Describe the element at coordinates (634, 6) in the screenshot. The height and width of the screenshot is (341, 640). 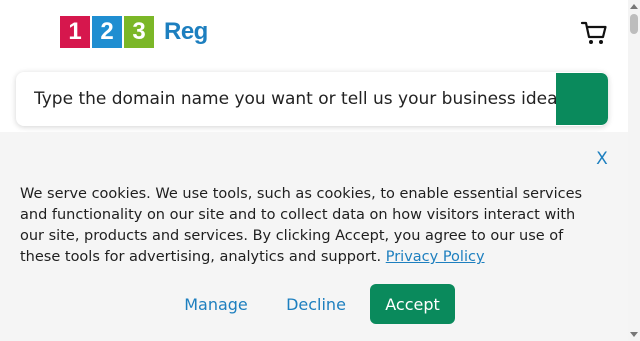
I see `scroll-up-arrow-icon` at that location.